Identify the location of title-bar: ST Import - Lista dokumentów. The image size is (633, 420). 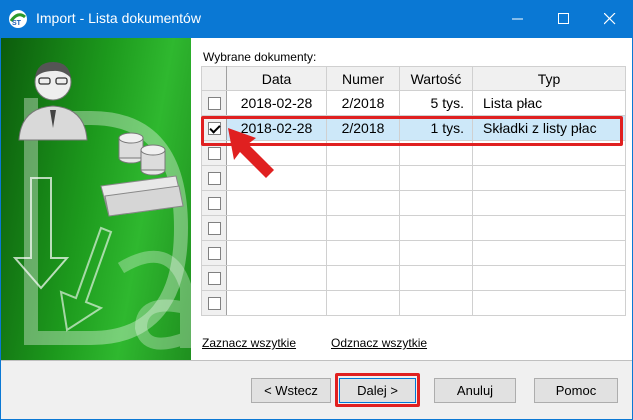
(316, 19).